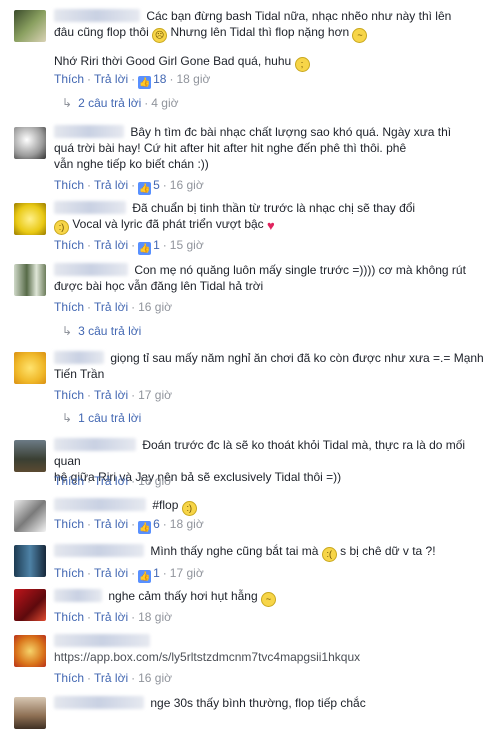  What do you see at coordinates (388, 551) in the screenshot?
I see `comment-text-b: s bị chê dữ v ta ?!` at bounding box center [388, 551].